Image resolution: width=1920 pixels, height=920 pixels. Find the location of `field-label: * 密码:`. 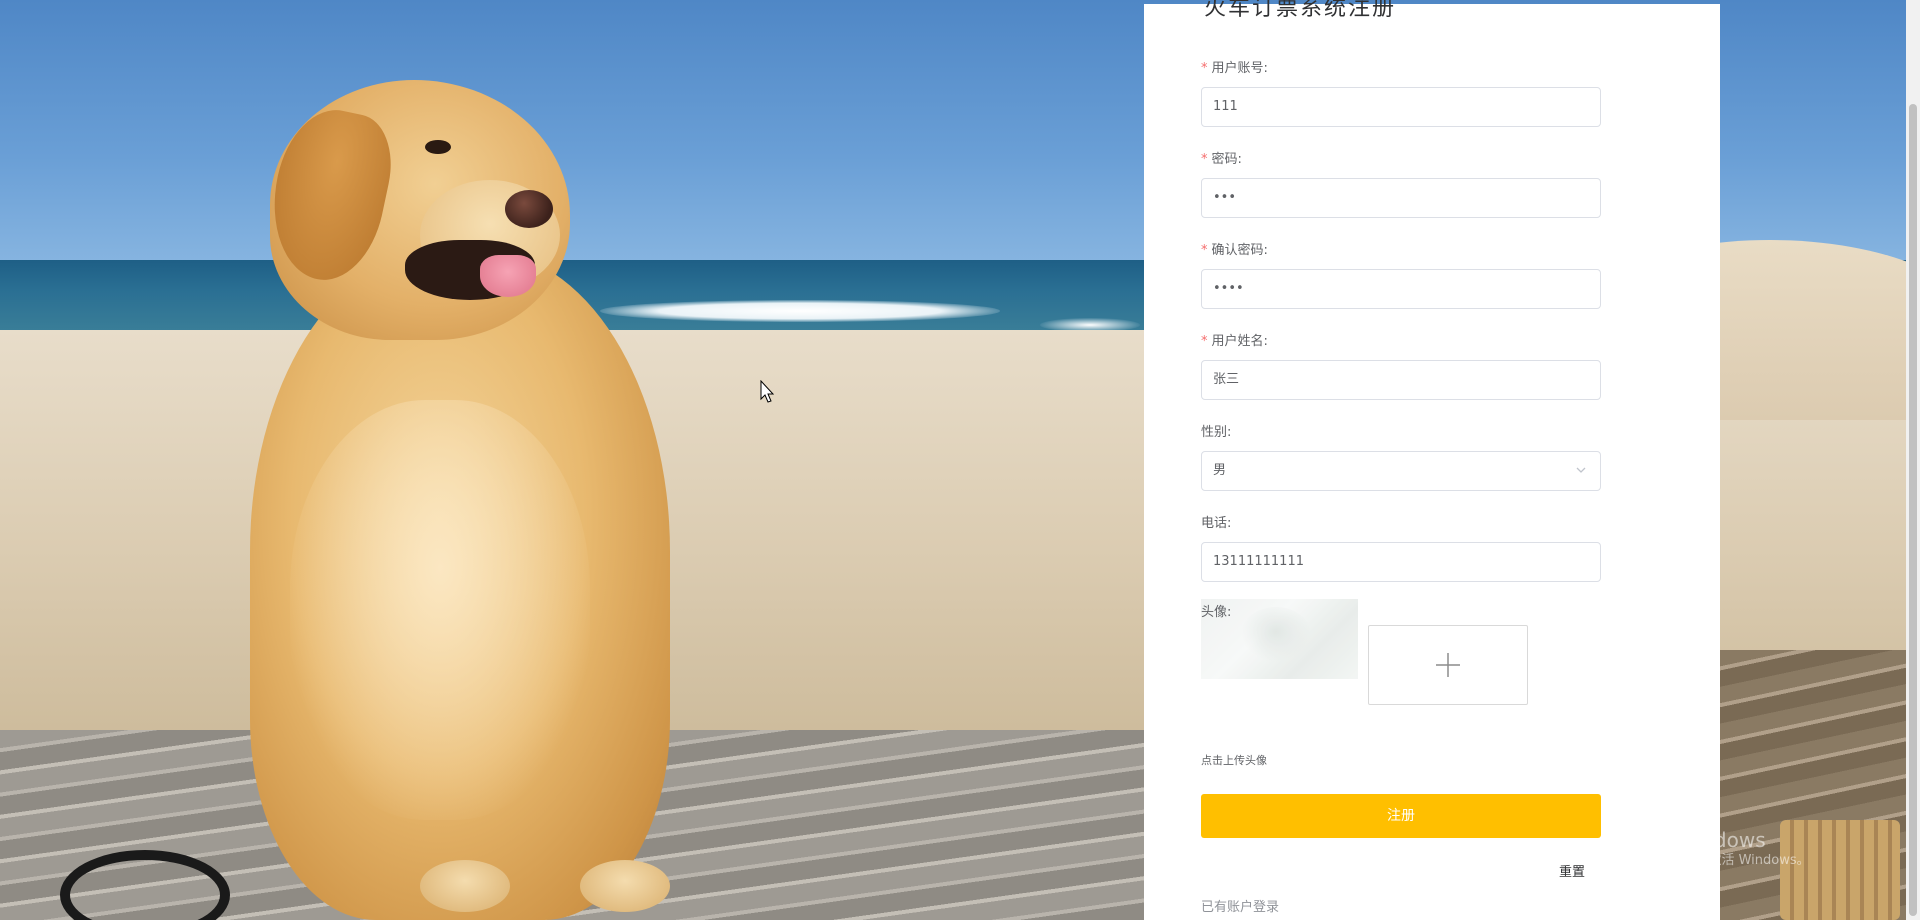

field-label: * 密码: is located at coordinates (1221, 159).